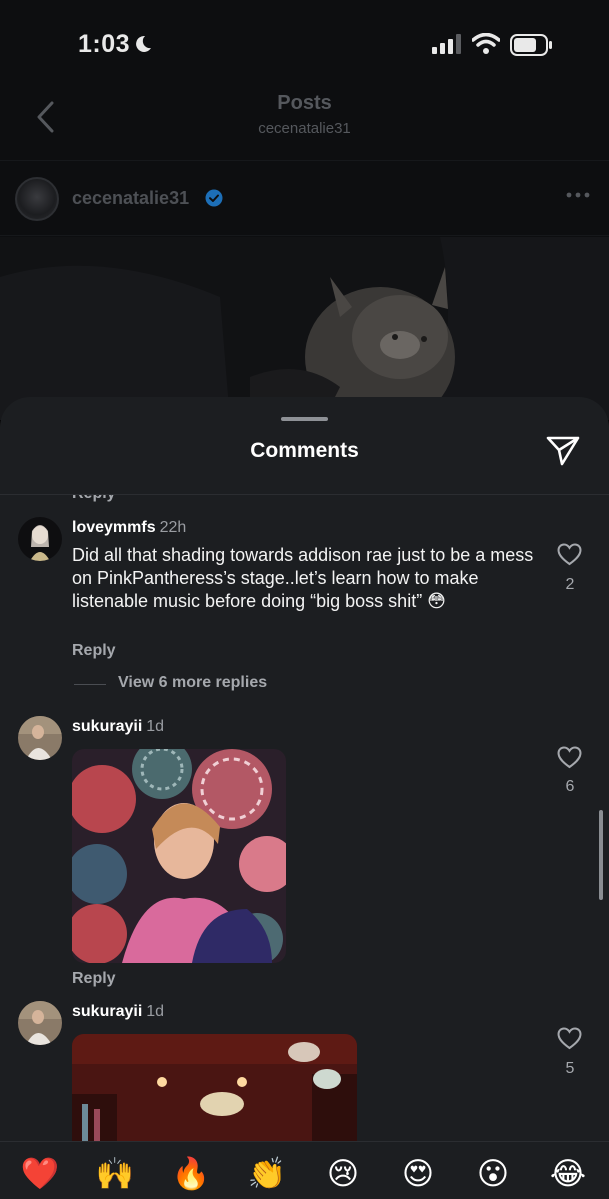 The height and width of the screenshot is (1199, 609). What do you see at coordinates (304, 103) in the screenshot?
I see `nav-title: Posts` at bounding box center [304, 103].